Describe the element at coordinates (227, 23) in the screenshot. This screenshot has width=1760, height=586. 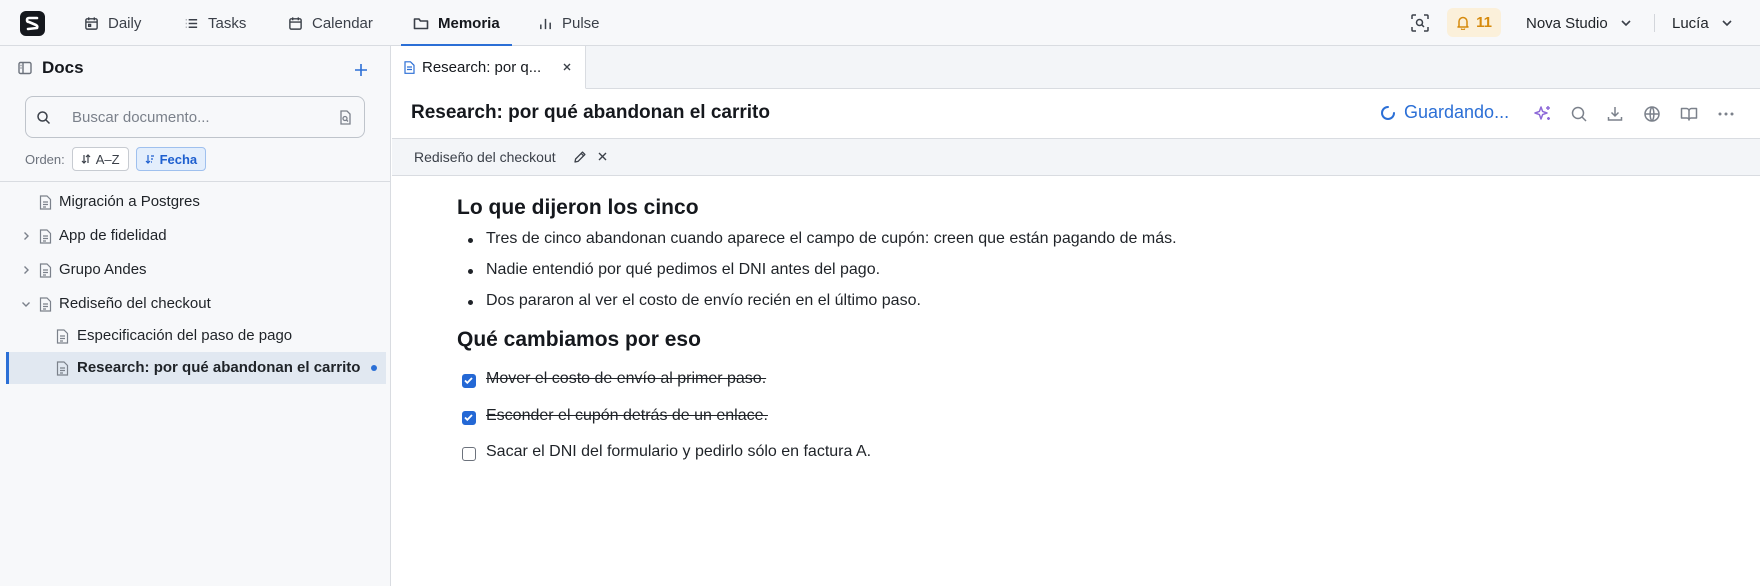
I see `nav-tab-label: Tasks` at that location.